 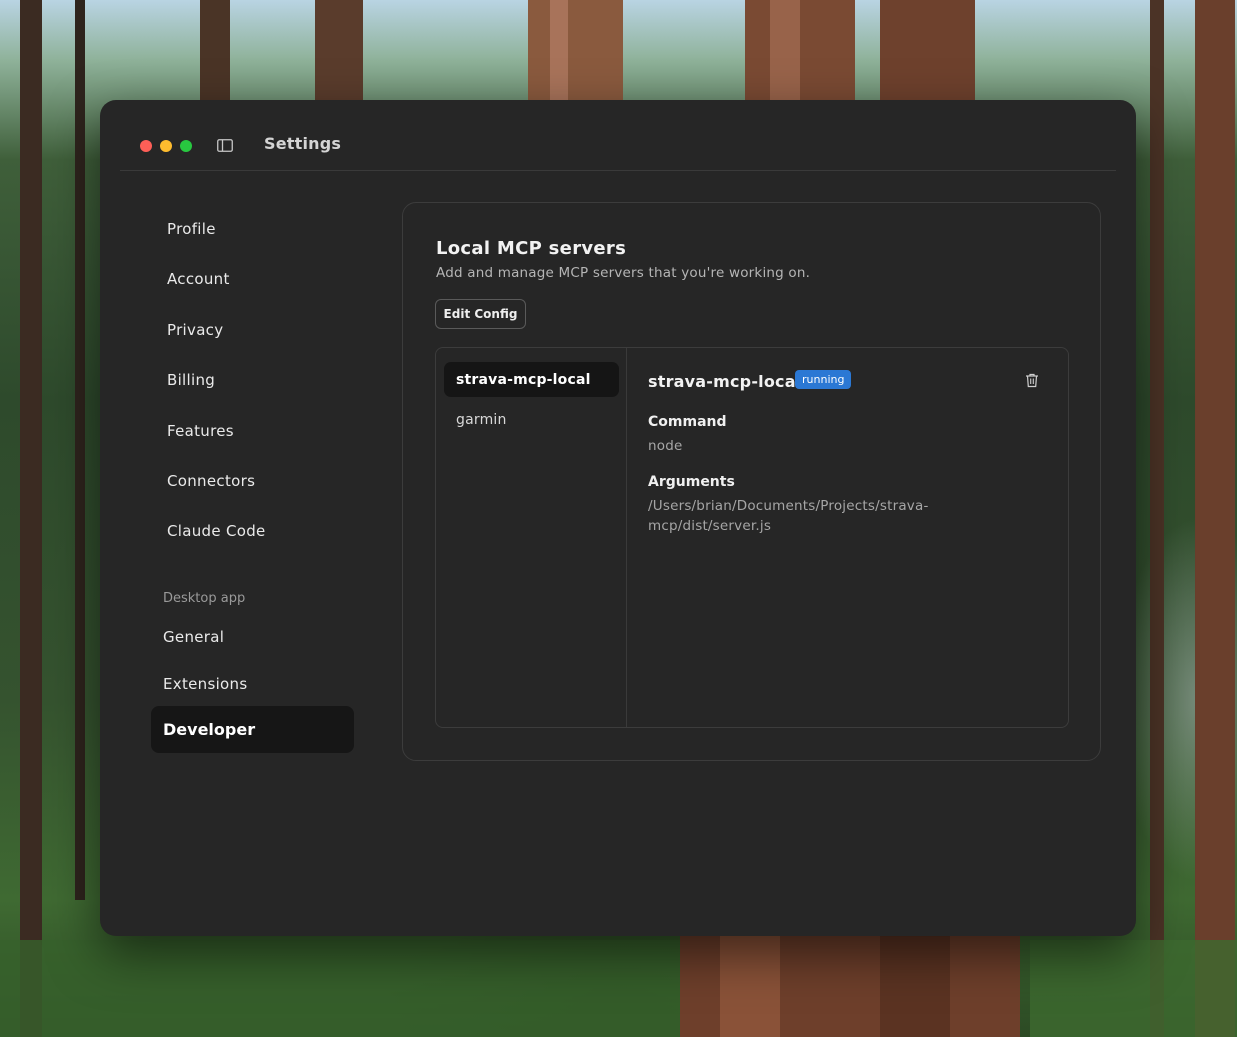 I want to click on sidebar-item-developer: Developer, so click(x=252, y=729).